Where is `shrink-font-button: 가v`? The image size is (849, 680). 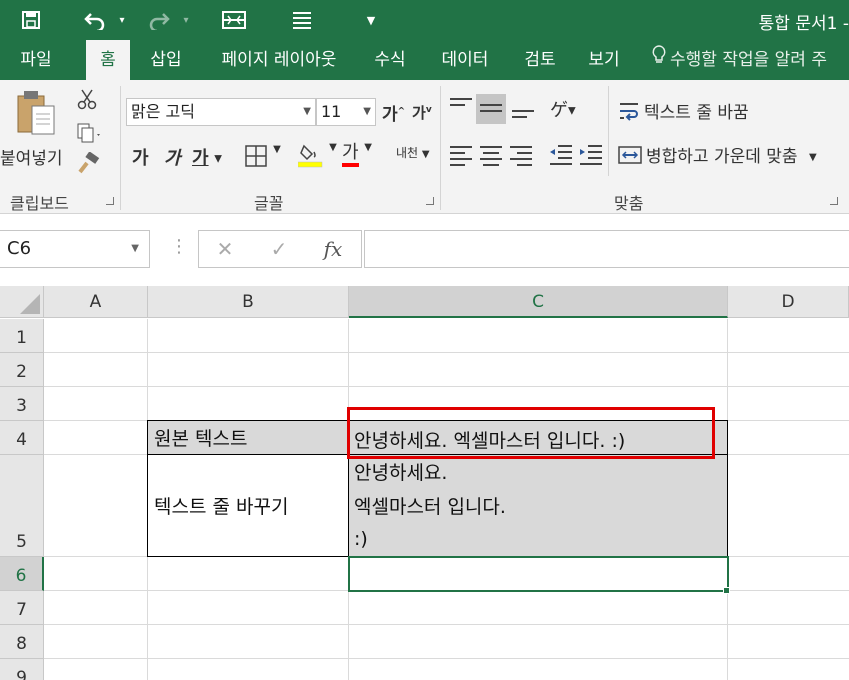
shrink-font-button: 가v is located at coordinates (422, 112).